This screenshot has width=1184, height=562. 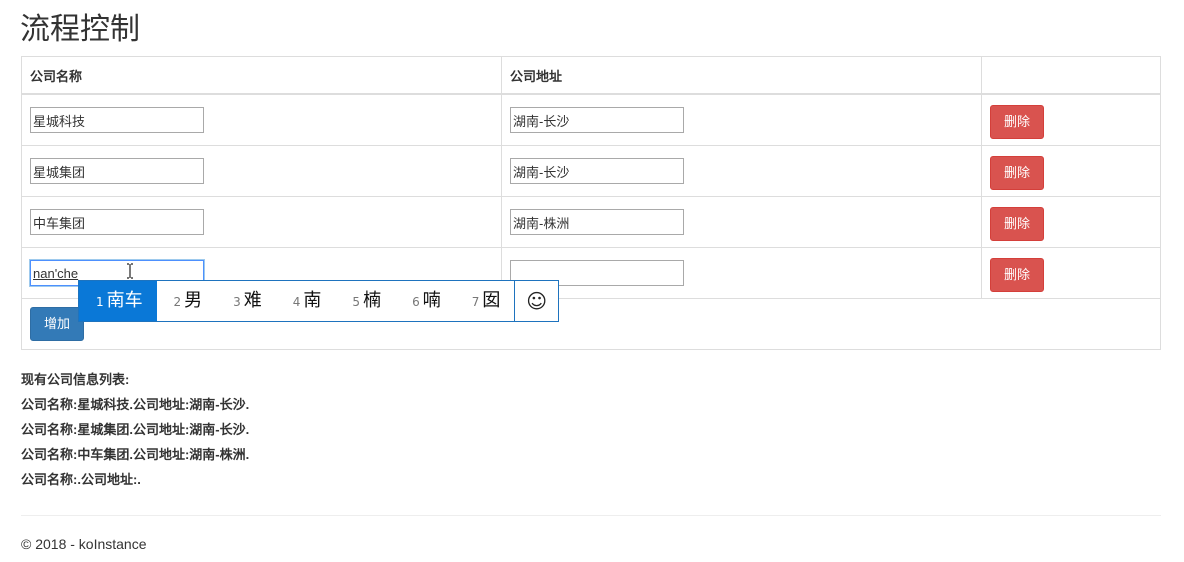 I want to click on table-header-row: 公司名称 公司地址, so click(x=591, y=75).